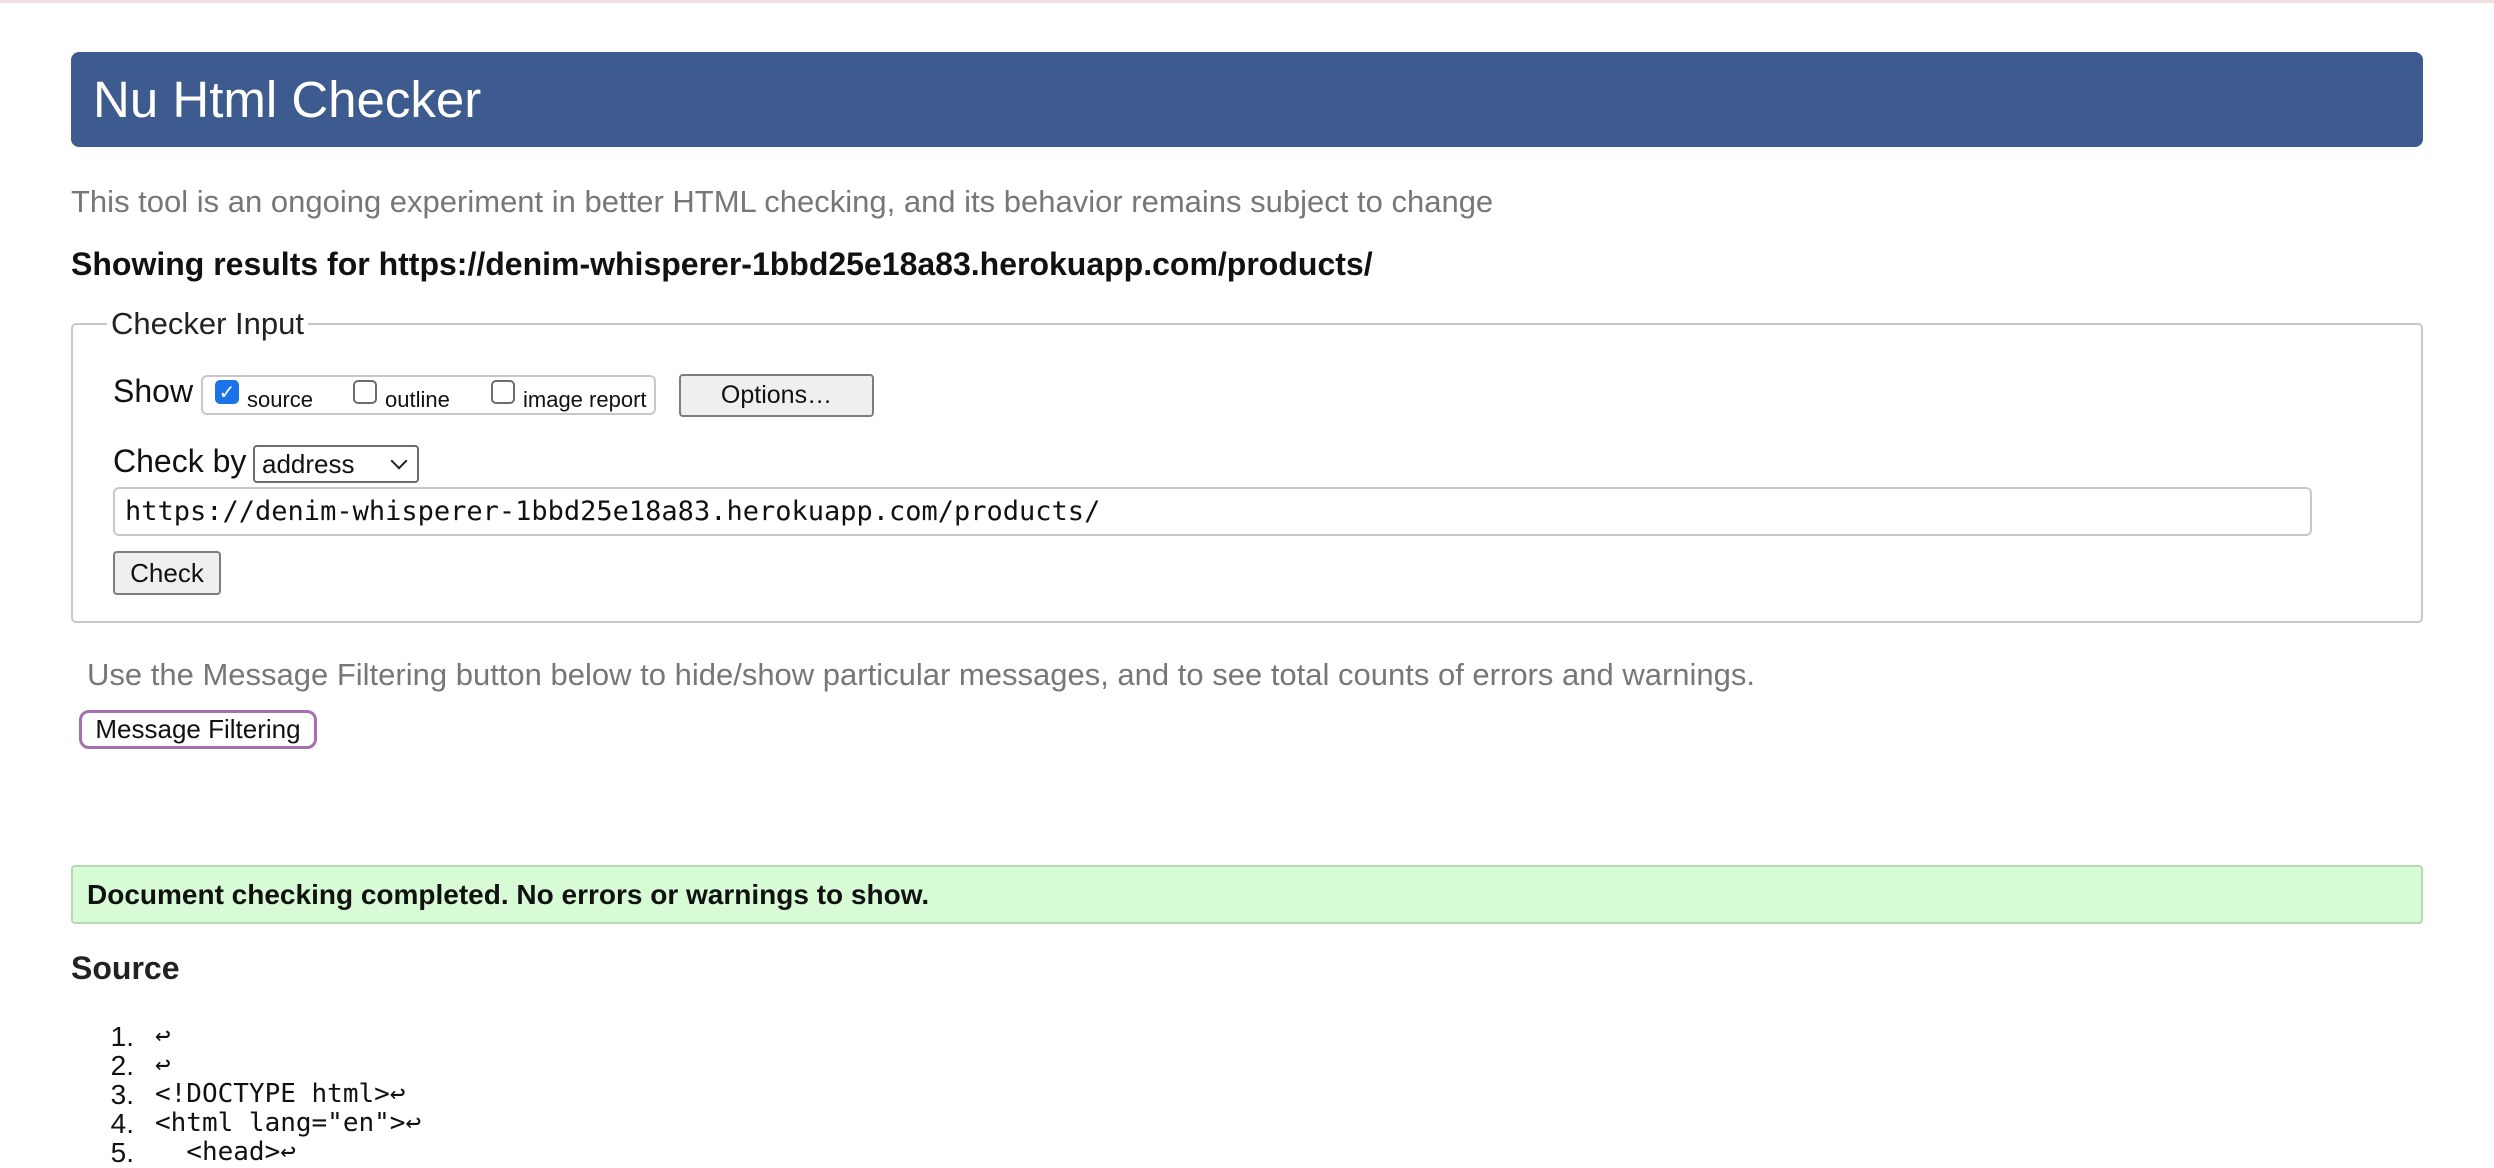  I want to click on outline-checkbox, so click(365, 392).